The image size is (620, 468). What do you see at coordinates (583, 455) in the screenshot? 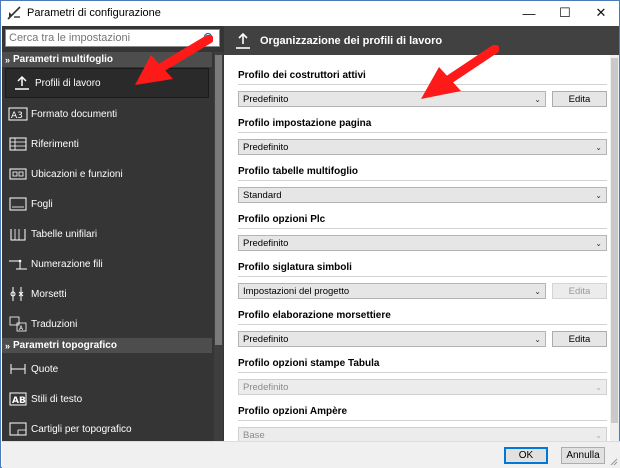
I see `cancel-button: Annulla` at bounding box center [583, 455].